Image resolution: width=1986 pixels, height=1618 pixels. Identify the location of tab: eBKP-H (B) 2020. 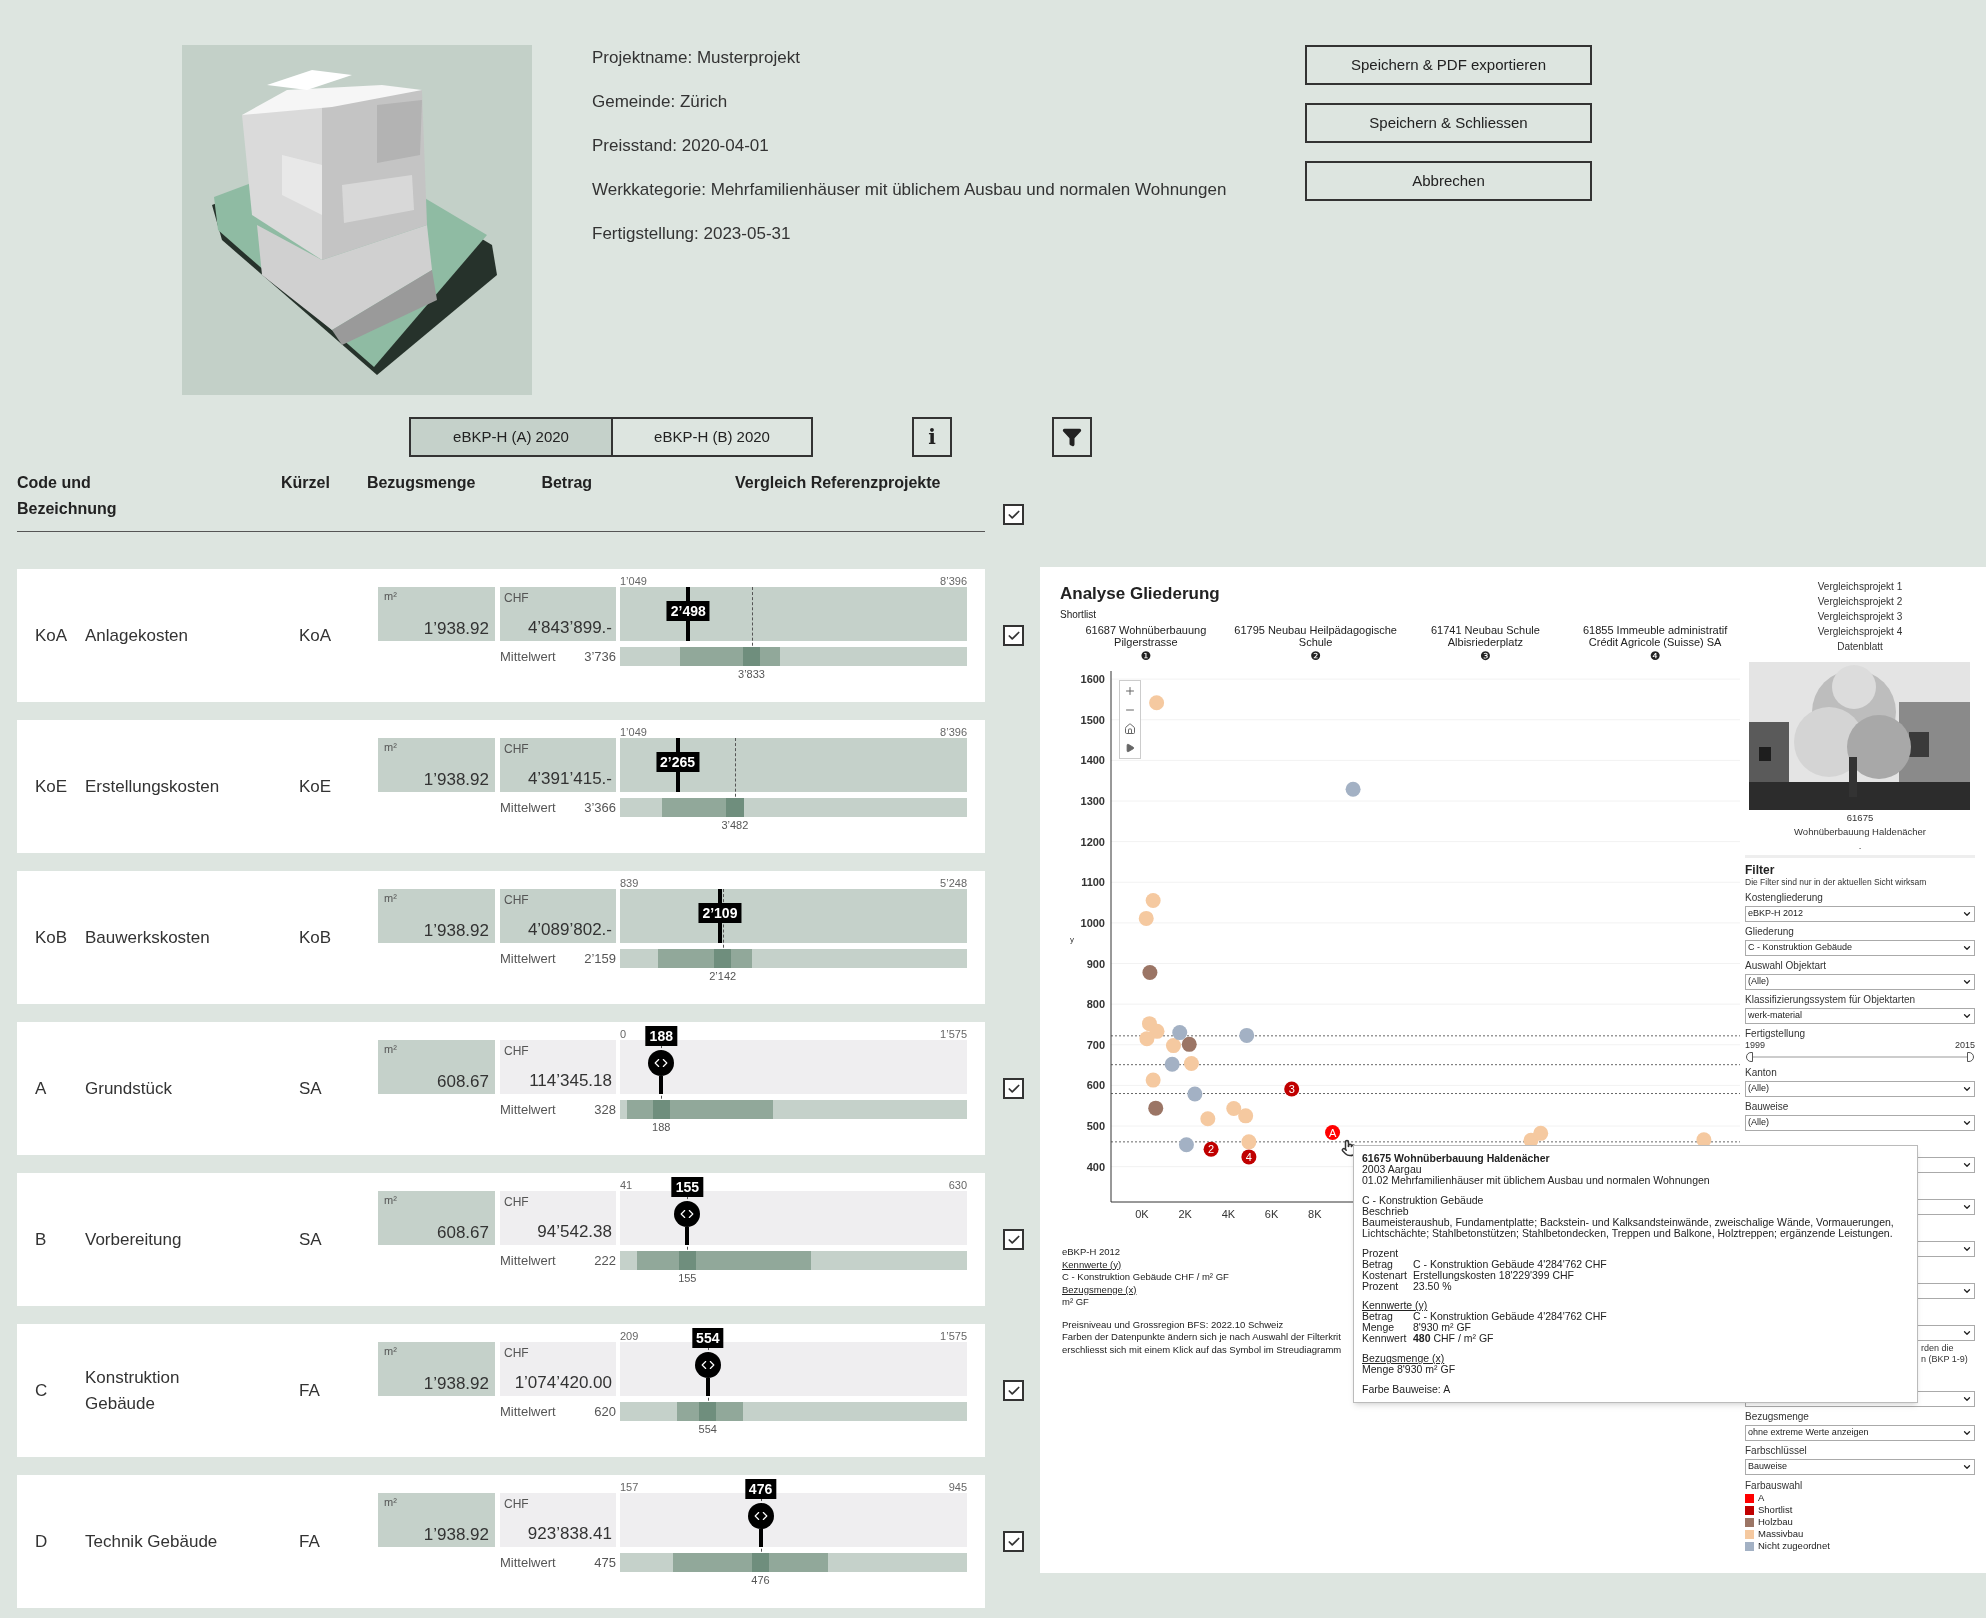
(711, 437).